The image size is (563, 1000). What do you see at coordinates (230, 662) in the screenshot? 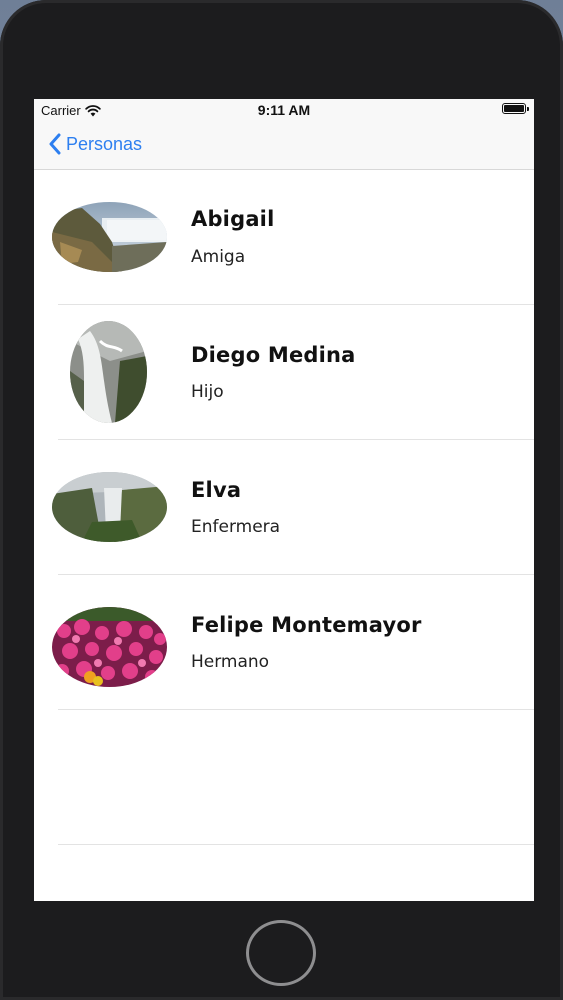
I see `contact-relation: Hermano` at bounding box center [230, 662].